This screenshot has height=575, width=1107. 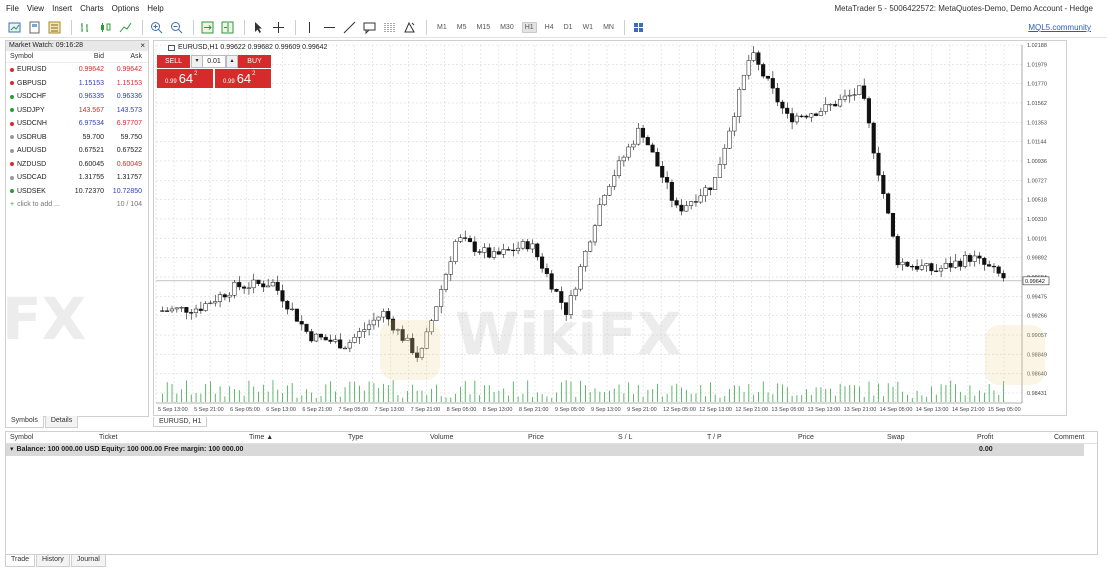 I want to click on tab-eurusd-h1: EURUSD, H1, so click(x=180, y=422).